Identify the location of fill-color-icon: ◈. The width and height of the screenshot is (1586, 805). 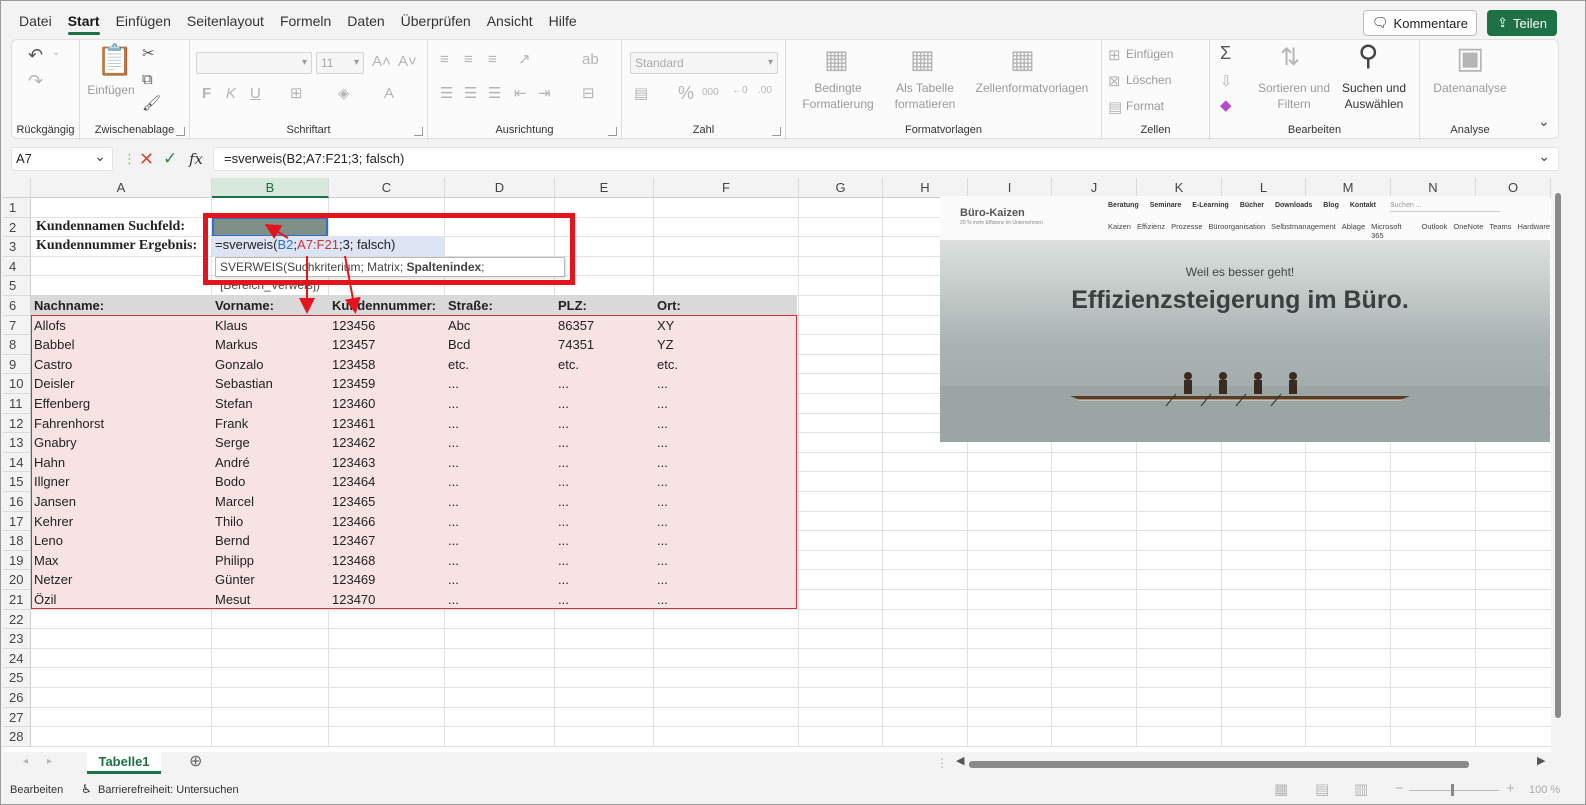
(344, 93).